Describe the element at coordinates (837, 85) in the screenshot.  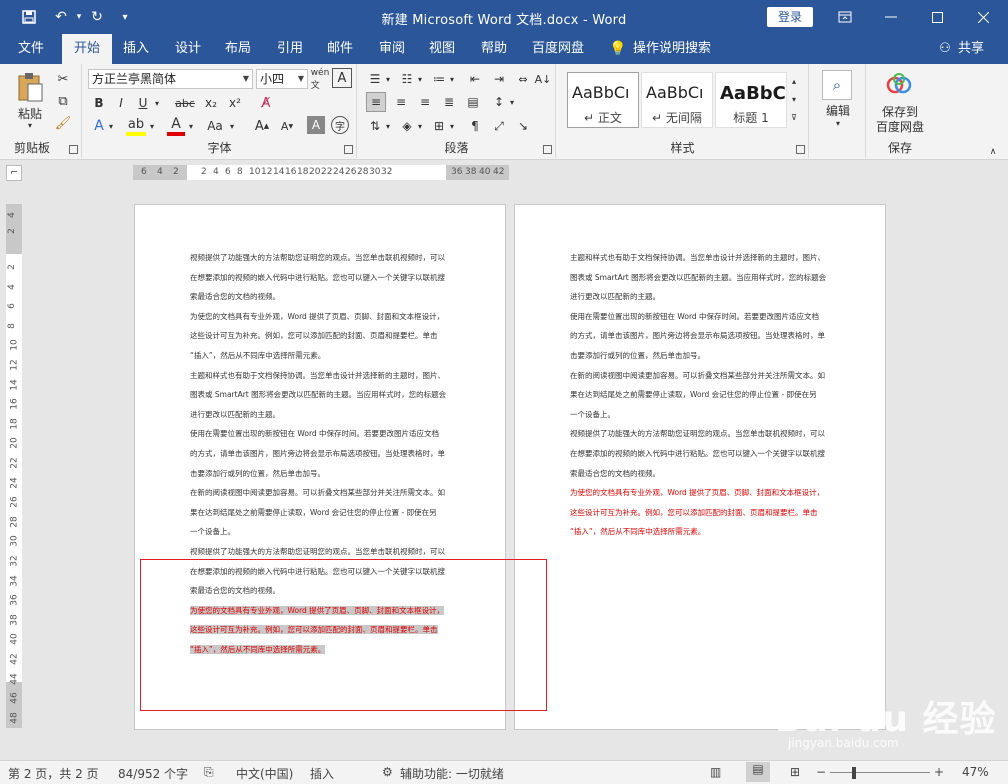
I see `find-icon: ⌕` at that location.